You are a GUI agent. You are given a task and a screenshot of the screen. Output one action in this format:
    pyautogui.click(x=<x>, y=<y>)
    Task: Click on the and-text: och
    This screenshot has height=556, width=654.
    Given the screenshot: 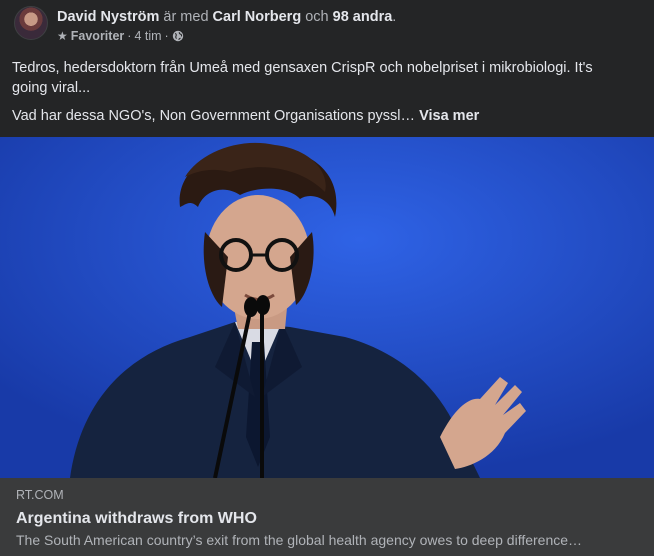 What is the action you would take?
    pyautogui.click(x=317, y=17)
    